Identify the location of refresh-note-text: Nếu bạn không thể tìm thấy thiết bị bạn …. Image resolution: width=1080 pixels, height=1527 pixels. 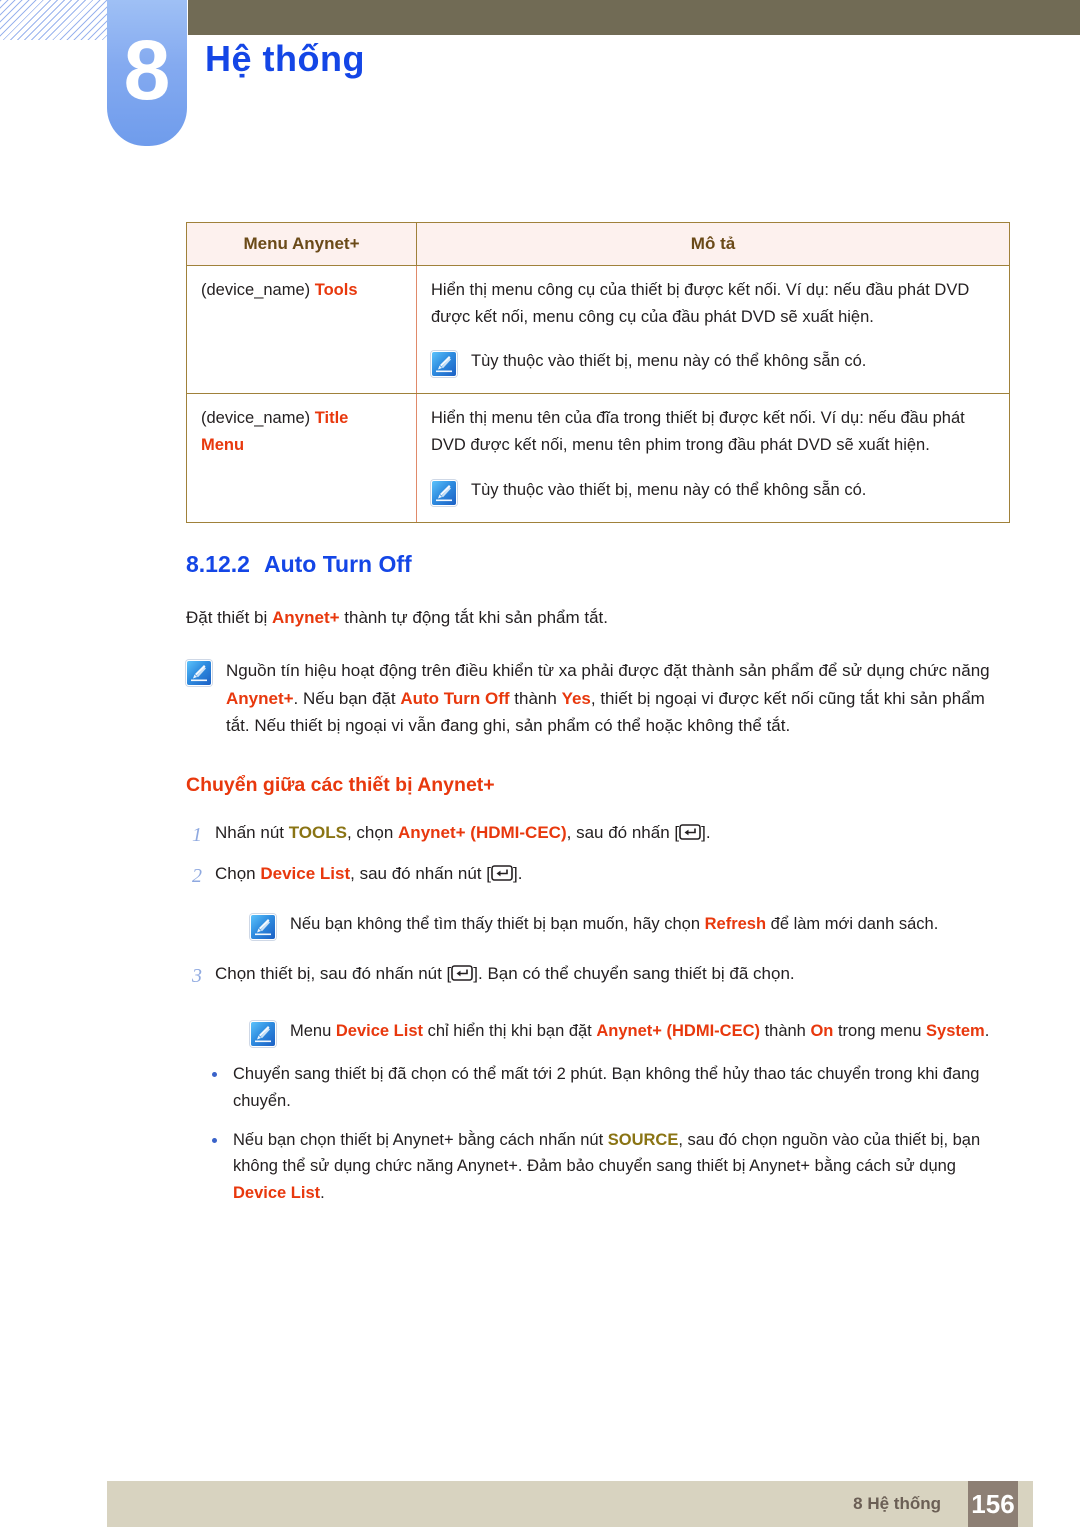
(650, 924).